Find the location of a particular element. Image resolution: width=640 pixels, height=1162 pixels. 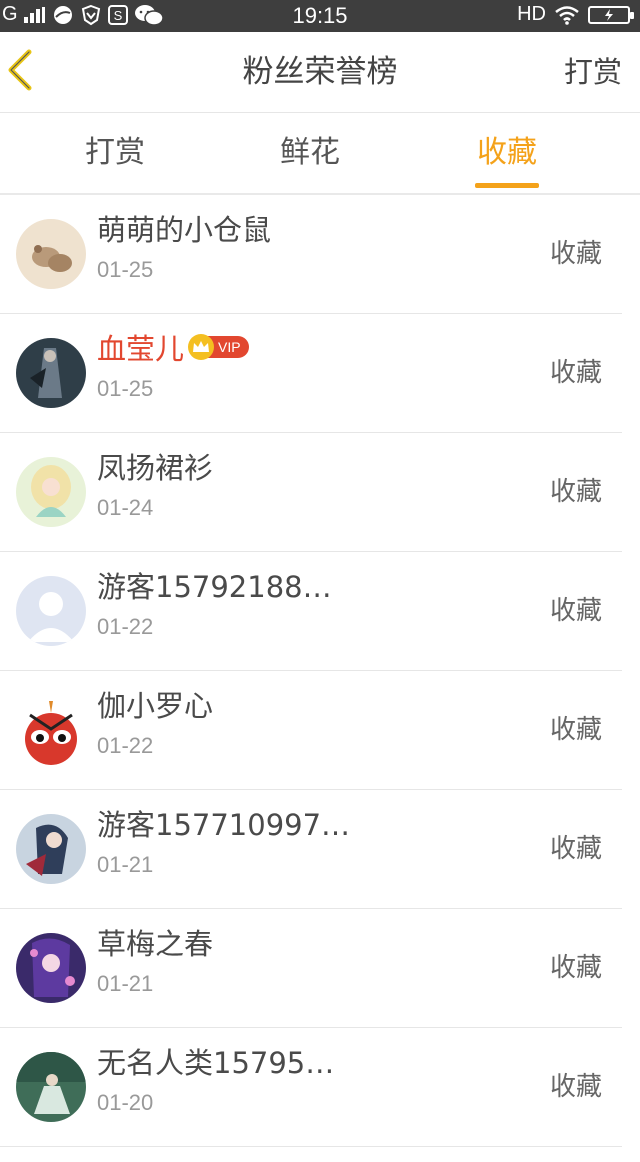

user-name: 草梅之春 is located at coordinates (155, 944).